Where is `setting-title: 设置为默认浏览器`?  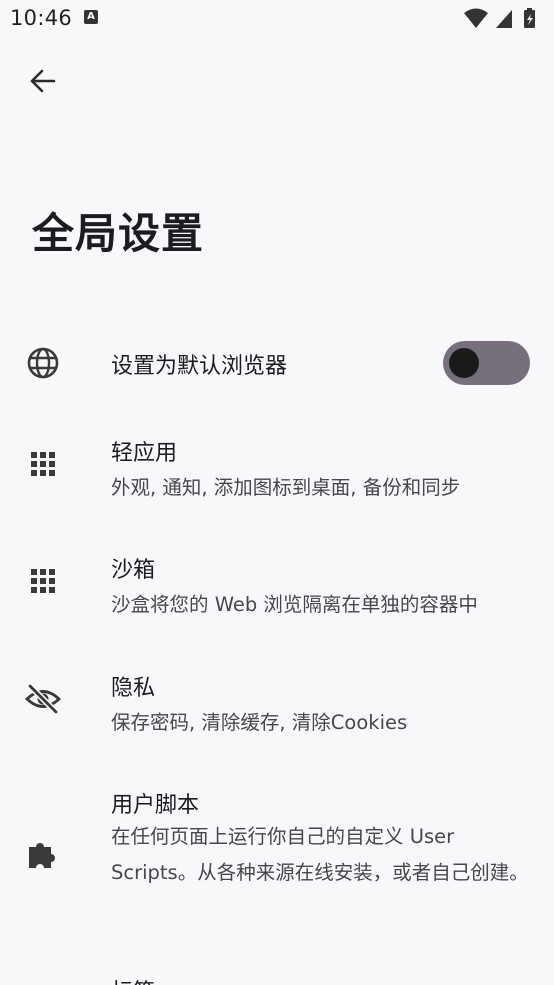
setting-title: 设置为默认浏览器 is located at coordinates (199, 366).